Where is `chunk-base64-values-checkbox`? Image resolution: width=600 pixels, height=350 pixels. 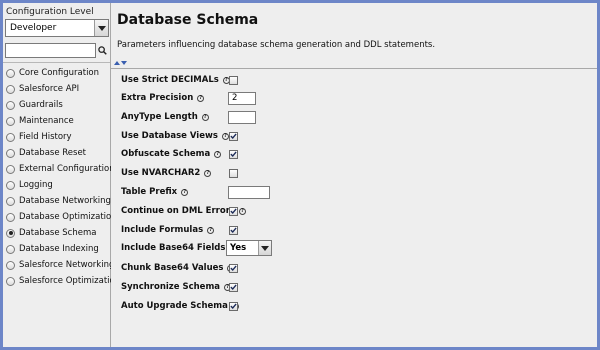
chunk-base64-values-checkbox is located at coordinates (233, 268).